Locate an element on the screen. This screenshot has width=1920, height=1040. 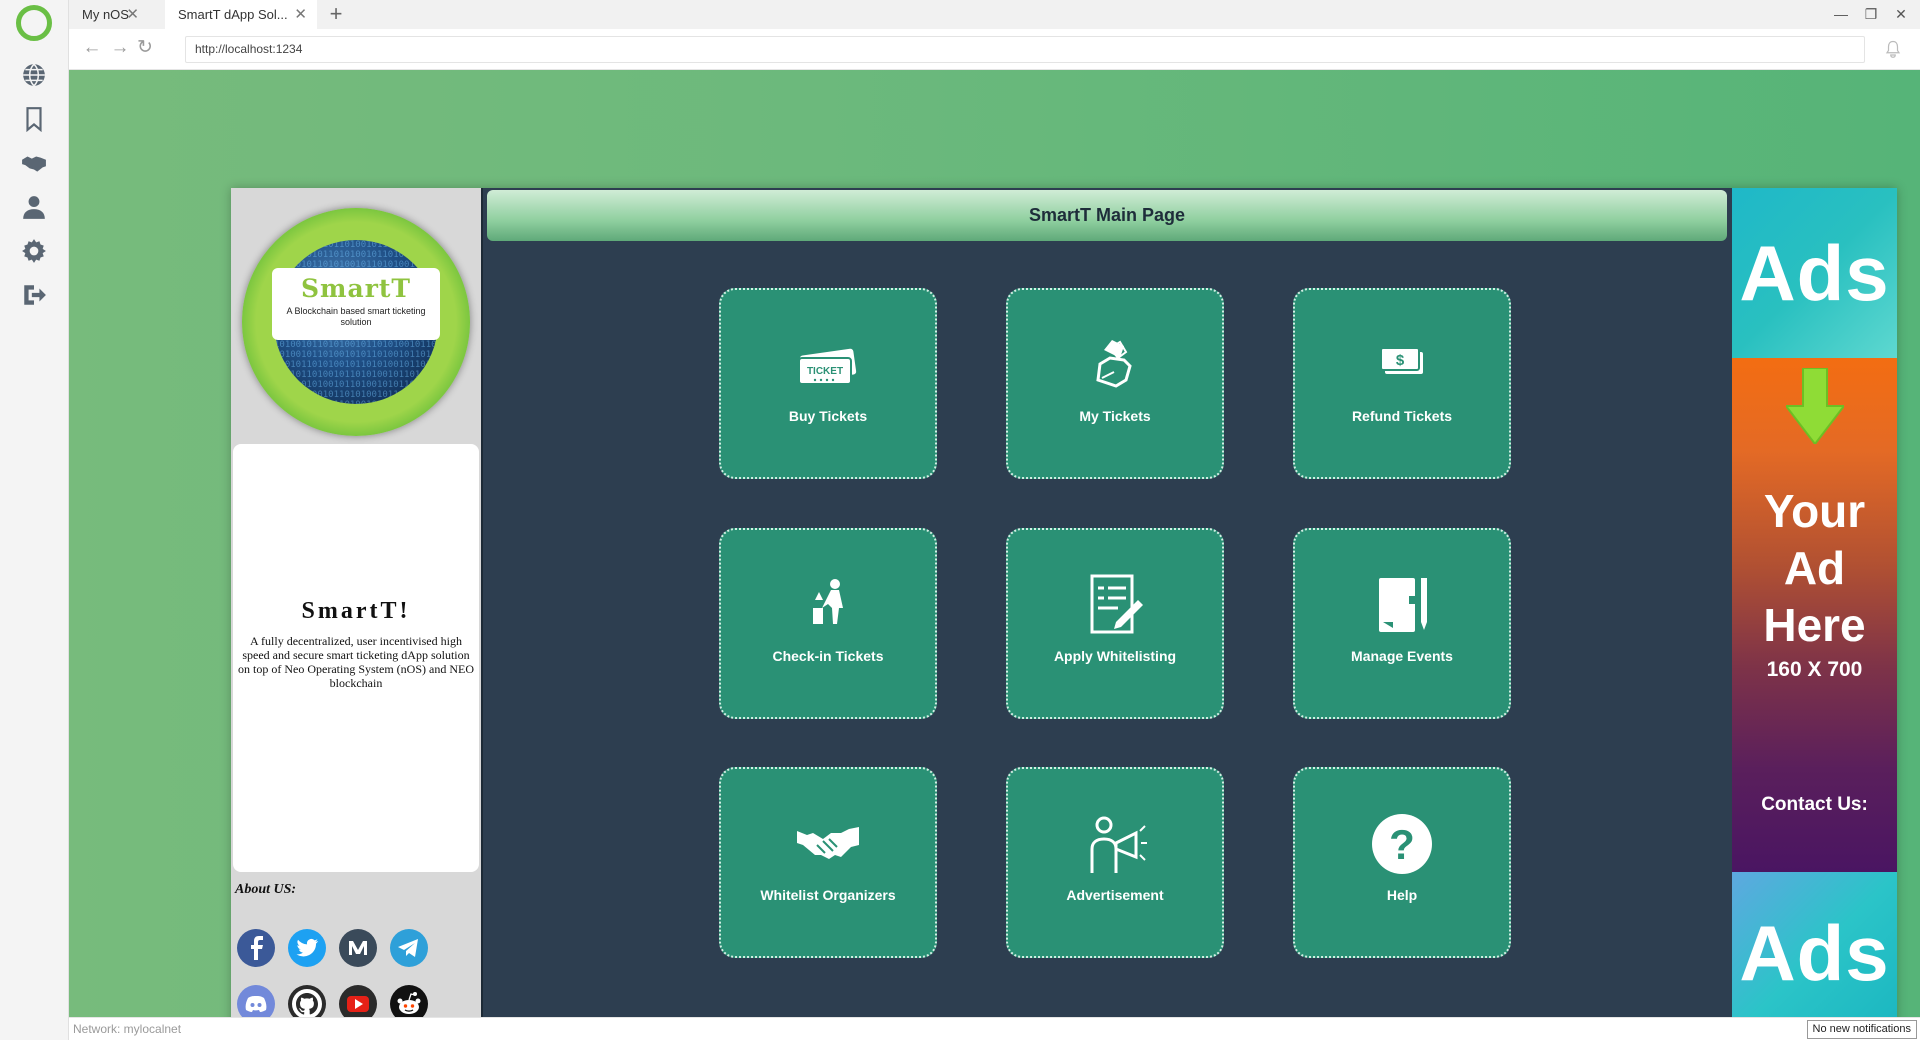
hand-tickets-icon is located at coordinates (1115, 365).